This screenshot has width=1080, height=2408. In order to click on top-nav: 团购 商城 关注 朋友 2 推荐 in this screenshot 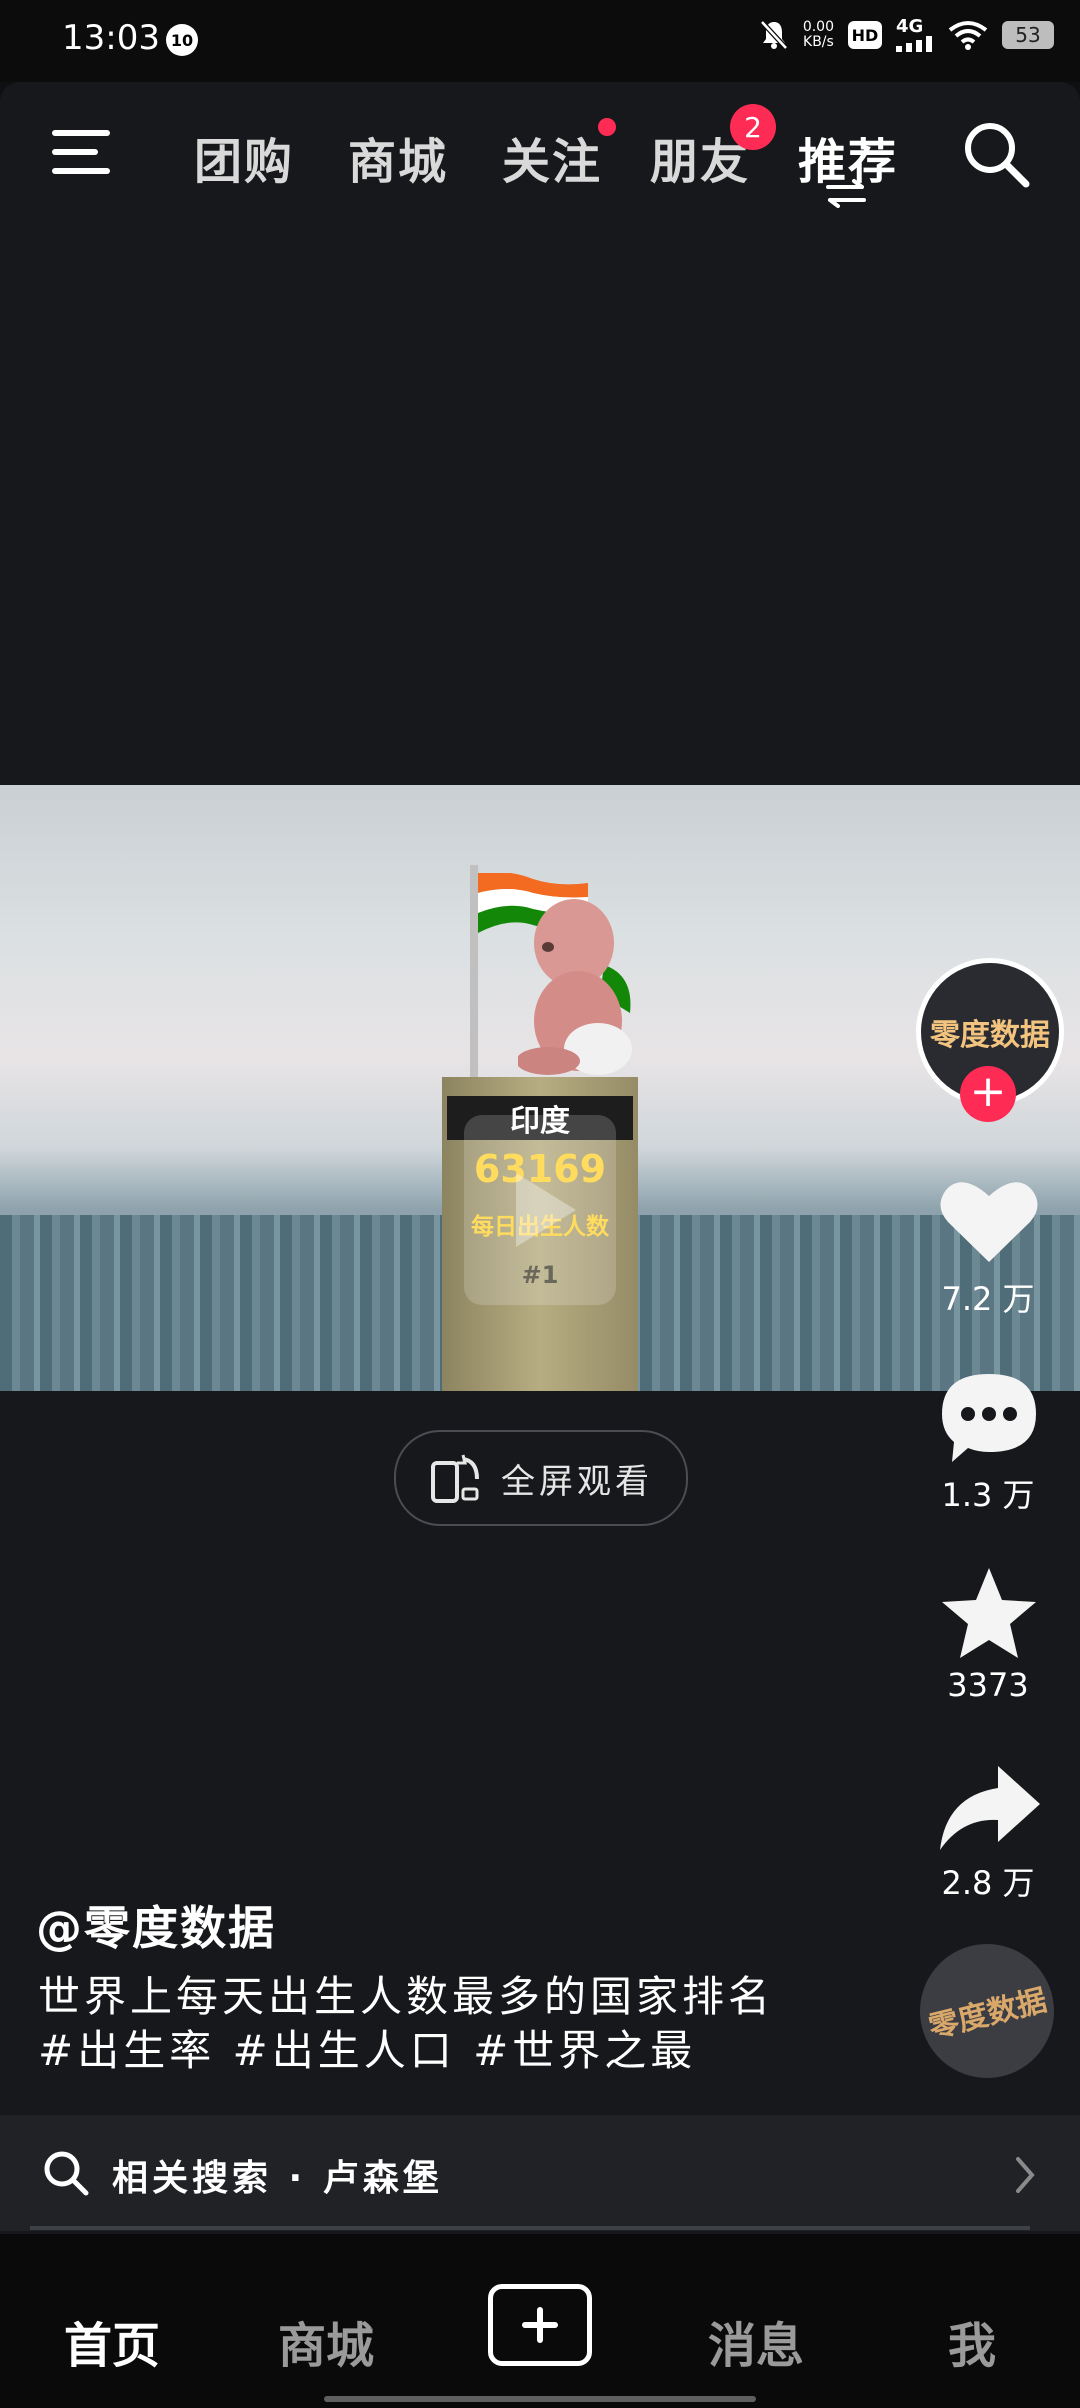, I will do `click(540, 149)`.